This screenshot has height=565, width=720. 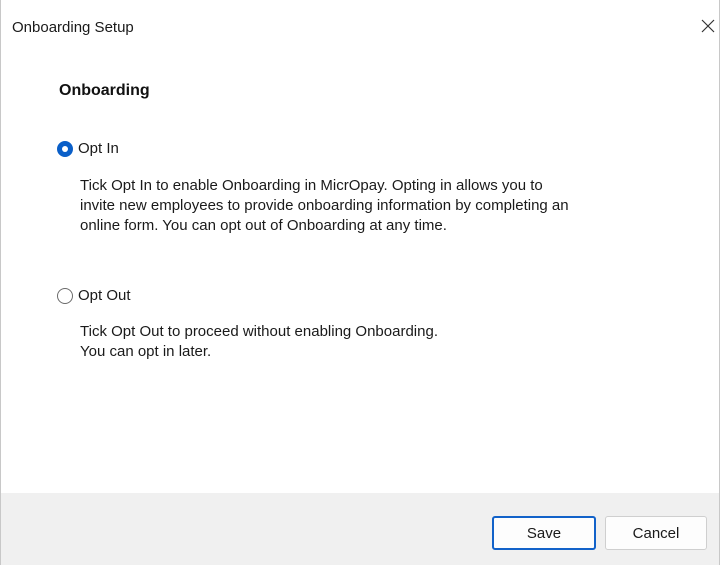 I want to click on close-button, so click(x=708, y=26).